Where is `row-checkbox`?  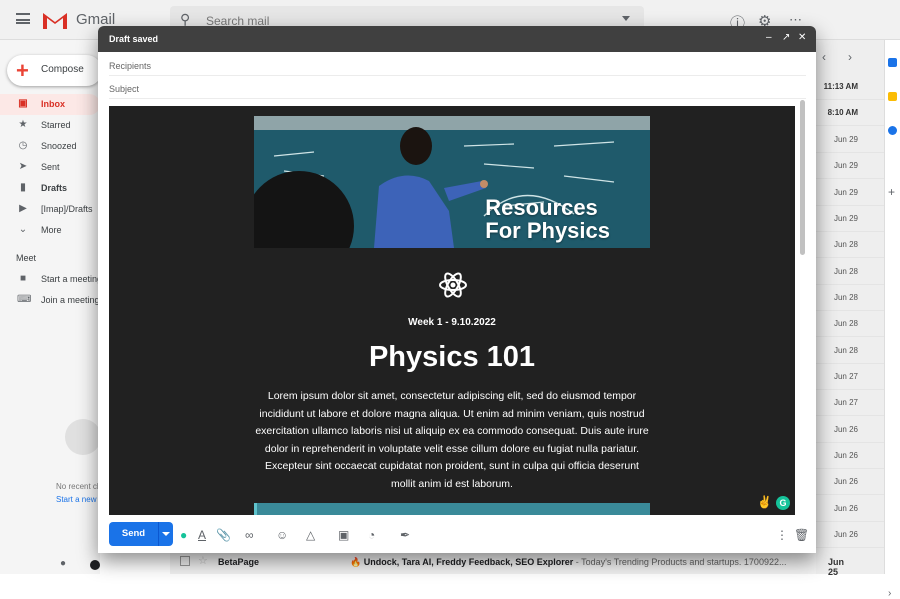
row-checkbox is located at coordinates (185, 561).